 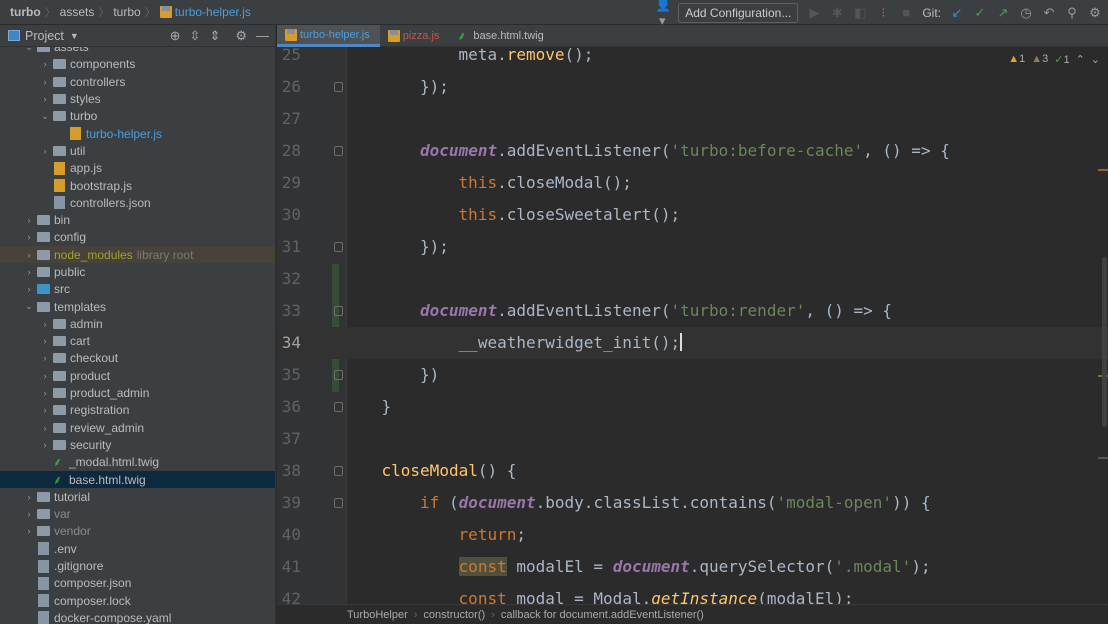 What do you see at coordinates (957, 13) in the screenshot?
I see `git-update-icon: ↙` at bounding box center [957, 13].